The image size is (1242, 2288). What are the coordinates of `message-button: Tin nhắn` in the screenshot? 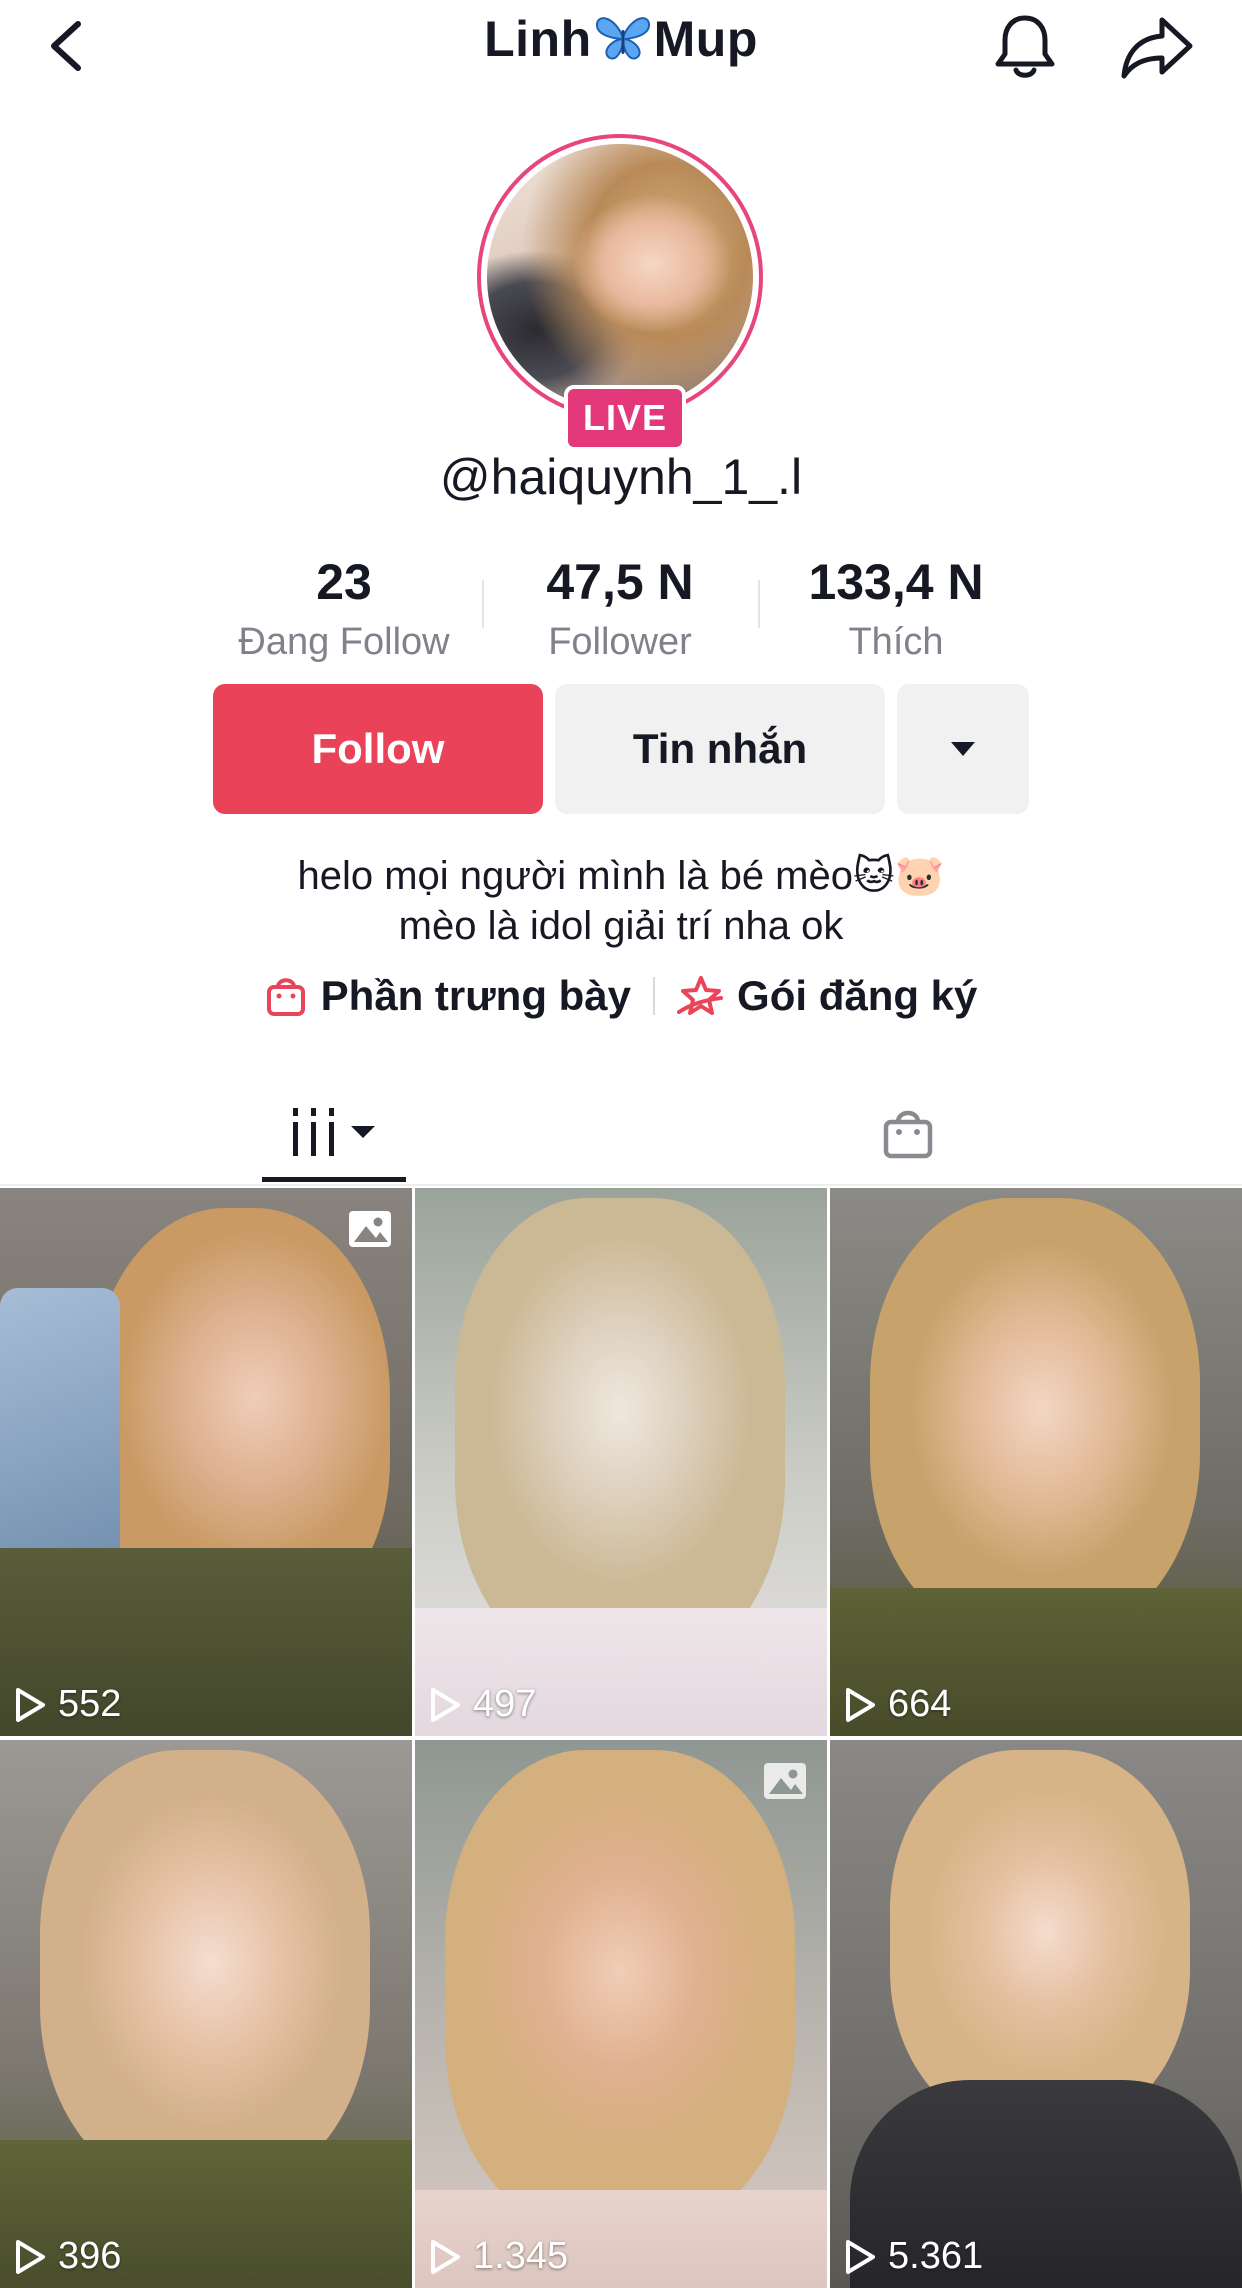 It's located at (720, 749).